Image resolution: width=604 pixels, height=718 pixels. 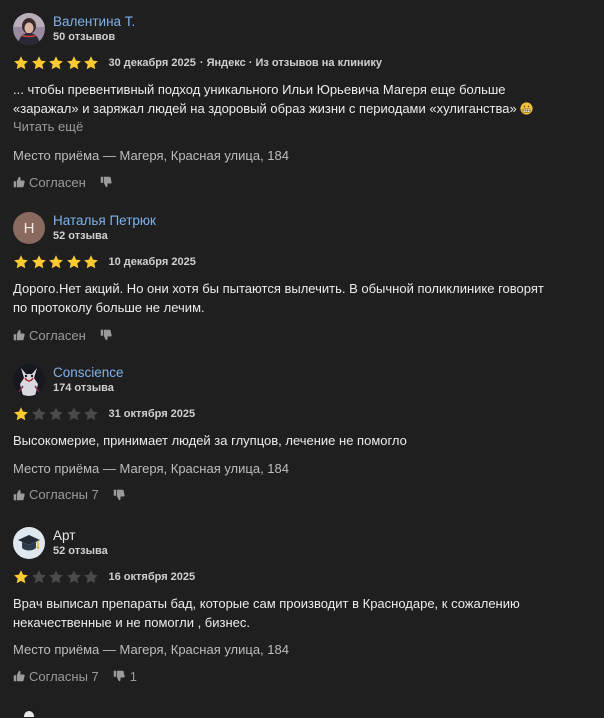 I want to click on review-text-line: по протоколу больше не лечим., so click(x=109, y=307).